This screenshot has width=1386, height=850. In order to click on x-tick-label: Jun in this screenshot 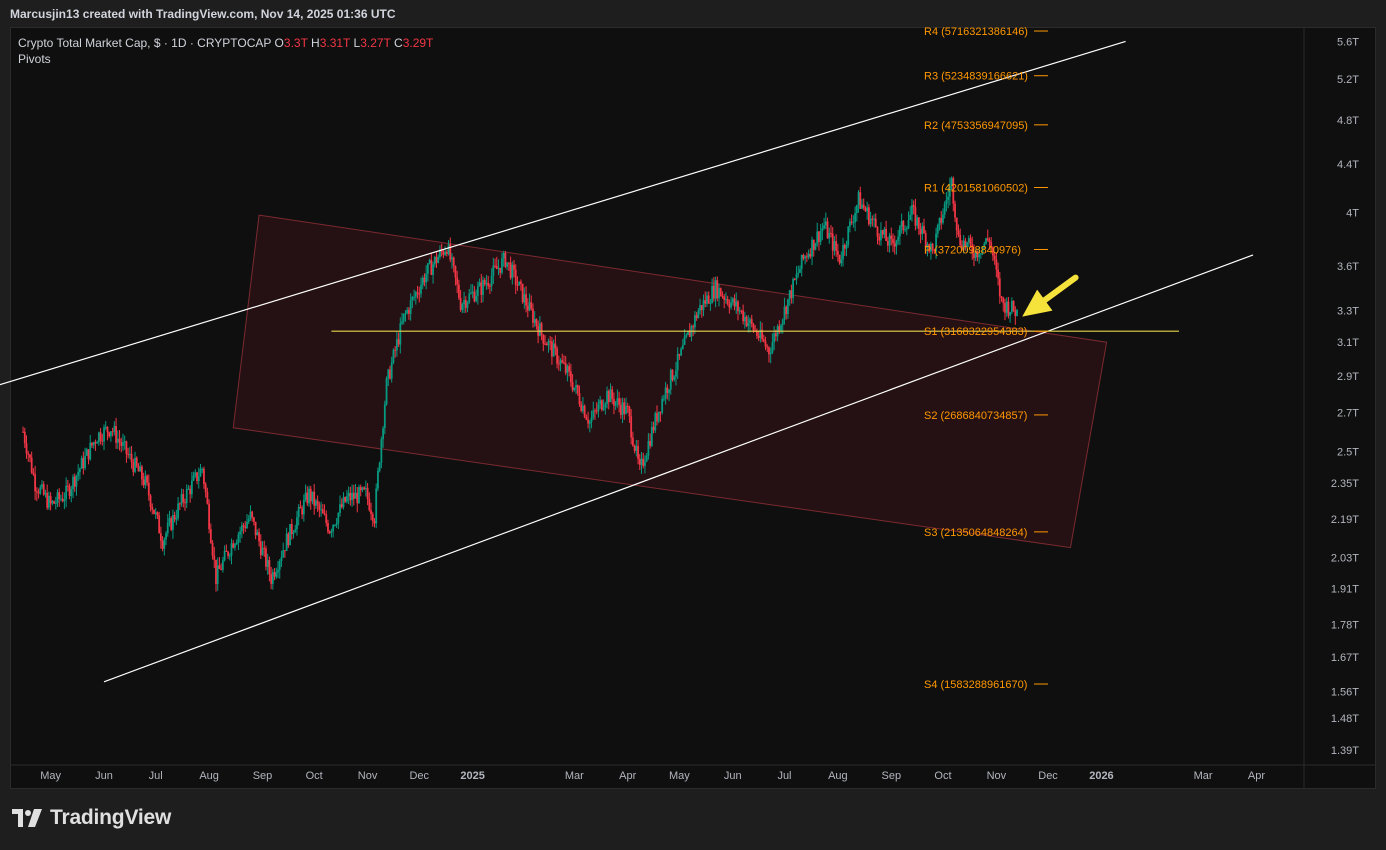, I will do `click(104, 776)`.